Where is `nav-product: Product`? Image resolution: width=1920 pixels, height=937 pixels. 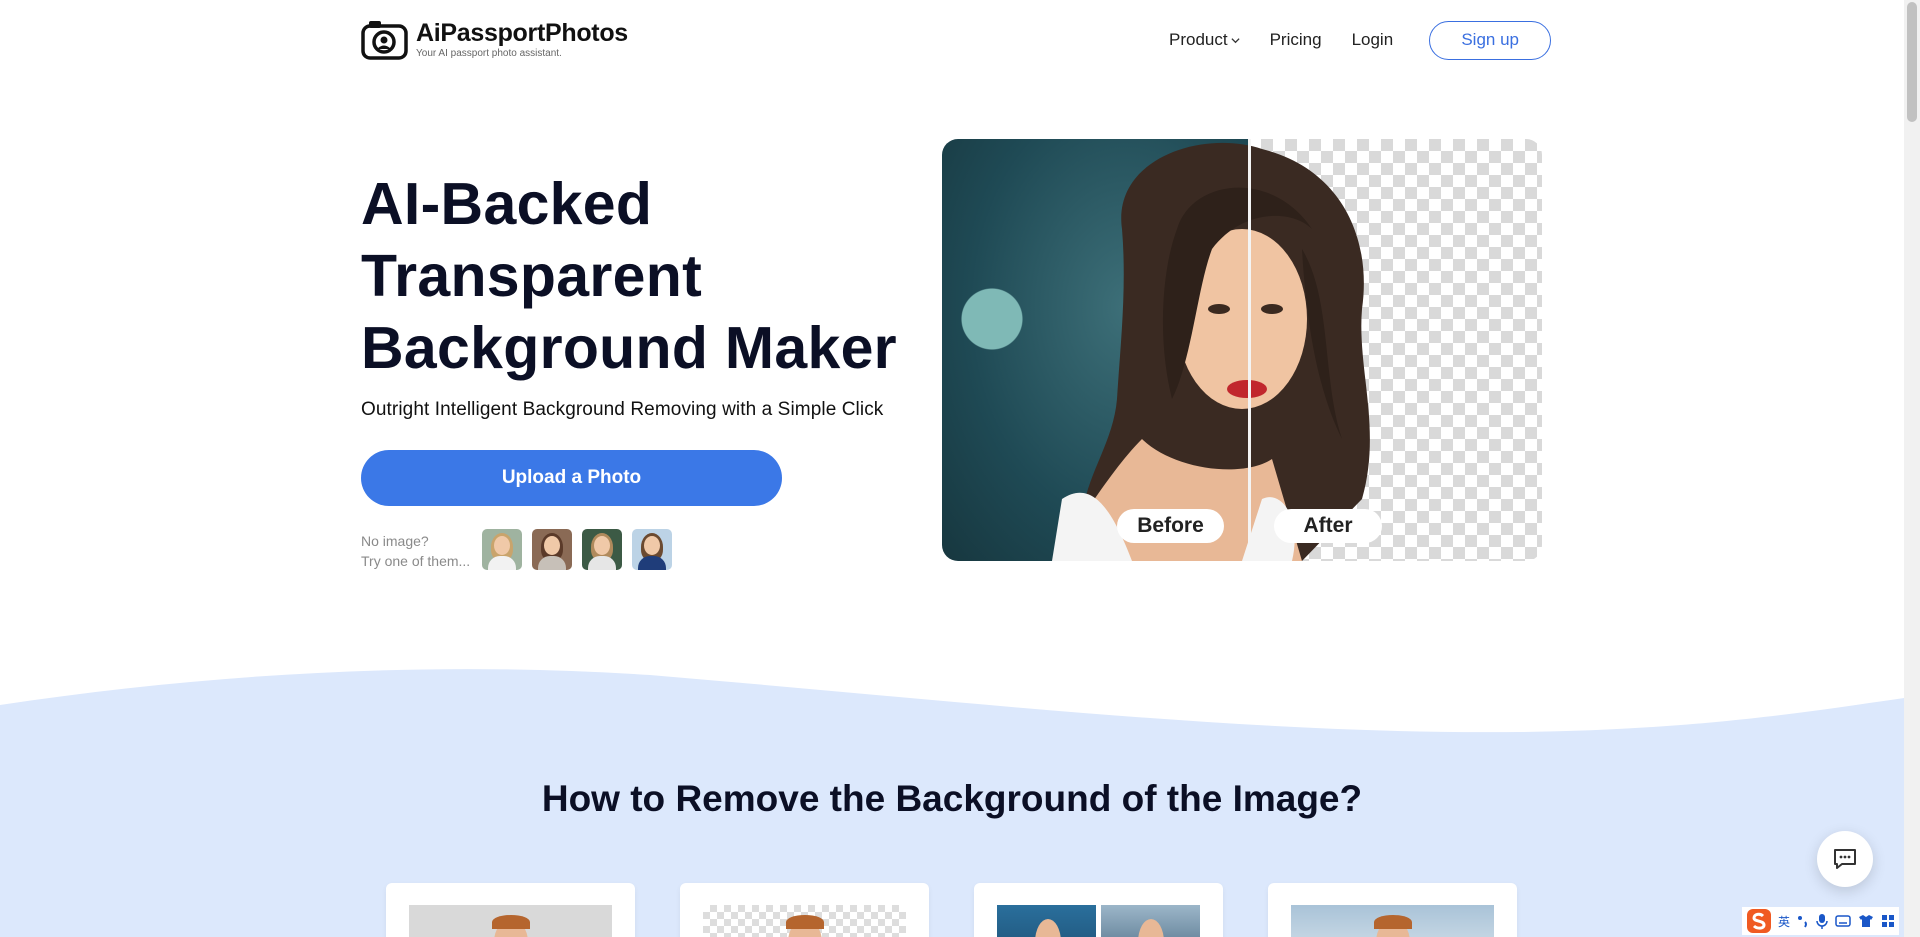
nav-product: Product is located at coordinates (1204, 40).